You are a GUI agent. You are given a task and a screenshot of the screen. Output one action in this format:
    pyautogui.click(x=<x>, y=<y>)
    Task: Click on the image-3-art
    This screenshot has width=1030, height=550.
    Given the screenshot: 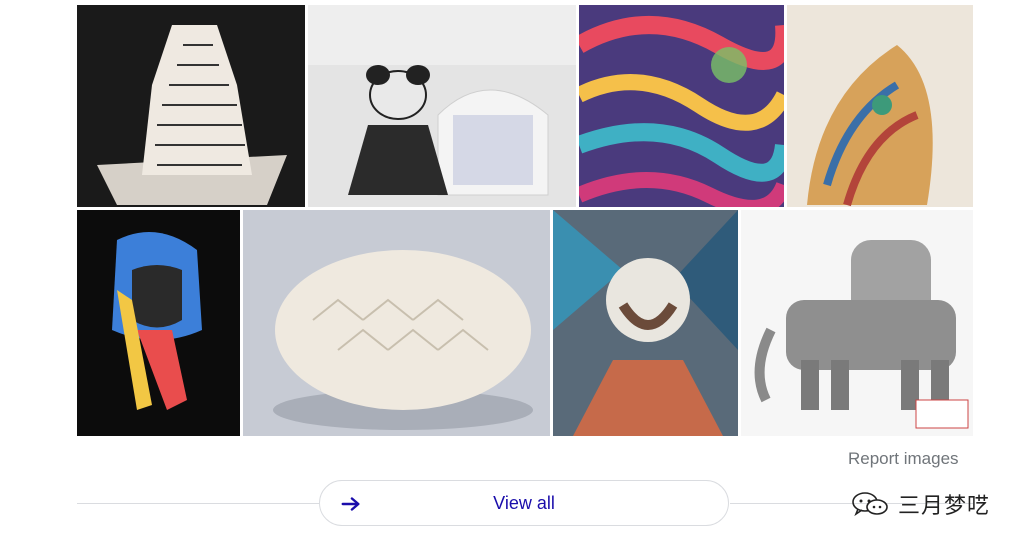 What is the action you would take?
    pyautogui.click(x=681, y=106)
    